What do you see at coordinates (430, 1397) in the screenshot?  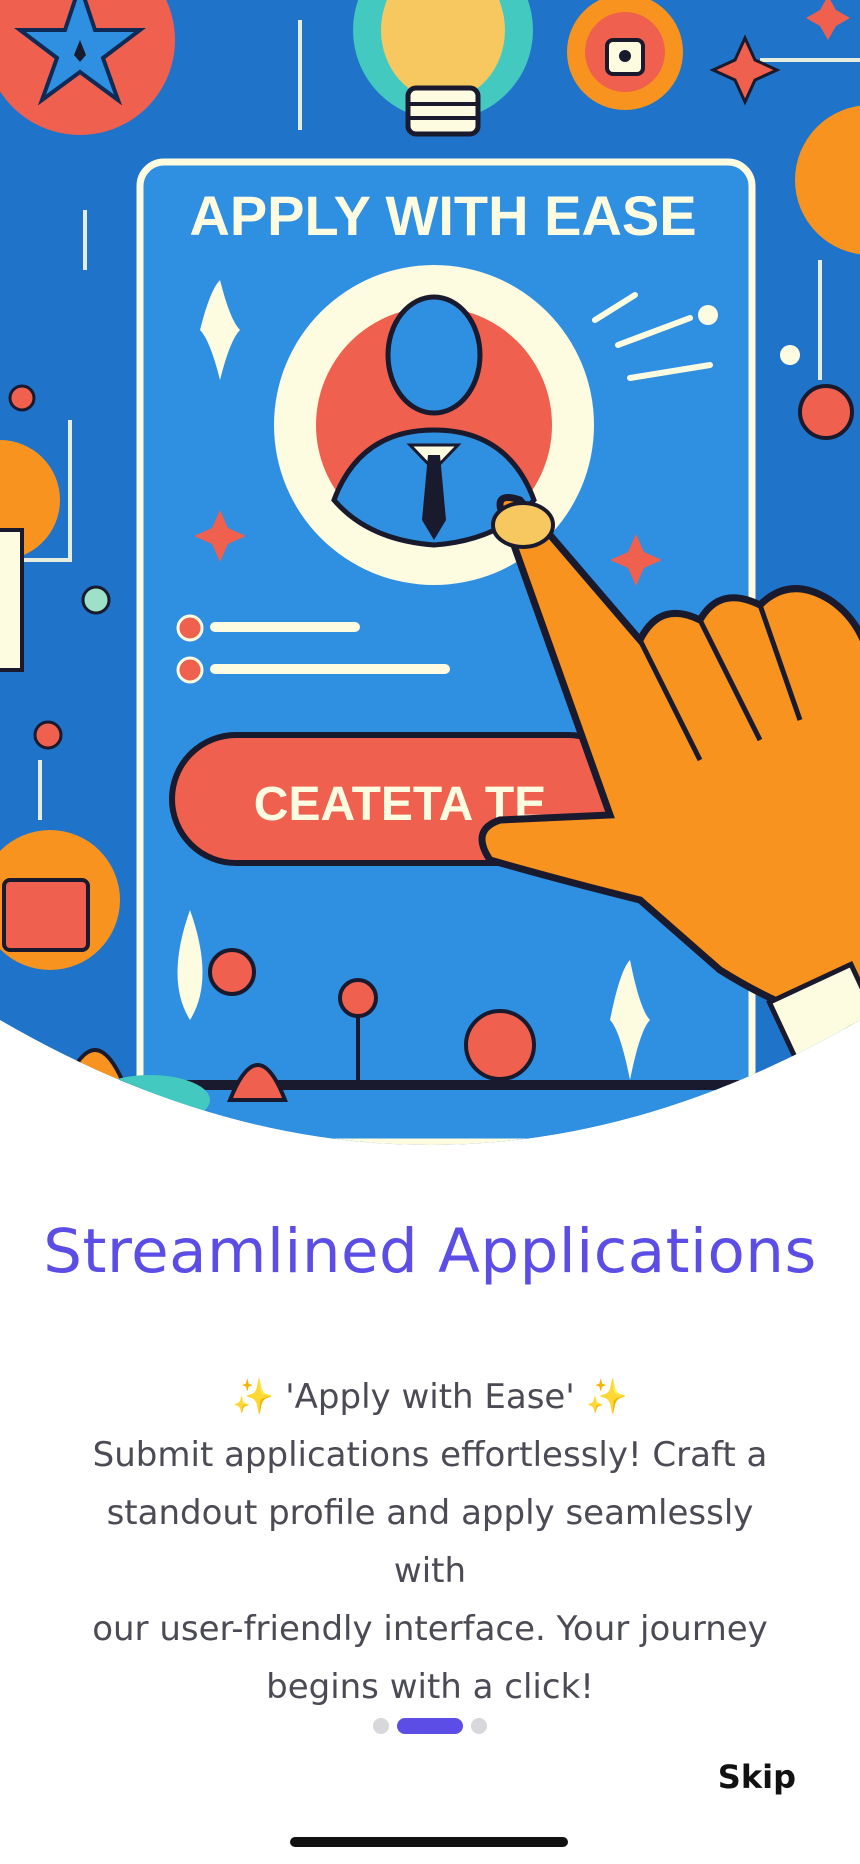 I see `tagline: ✨ 'Apply with Ease' ✨` at bounding box center [430, 1397].